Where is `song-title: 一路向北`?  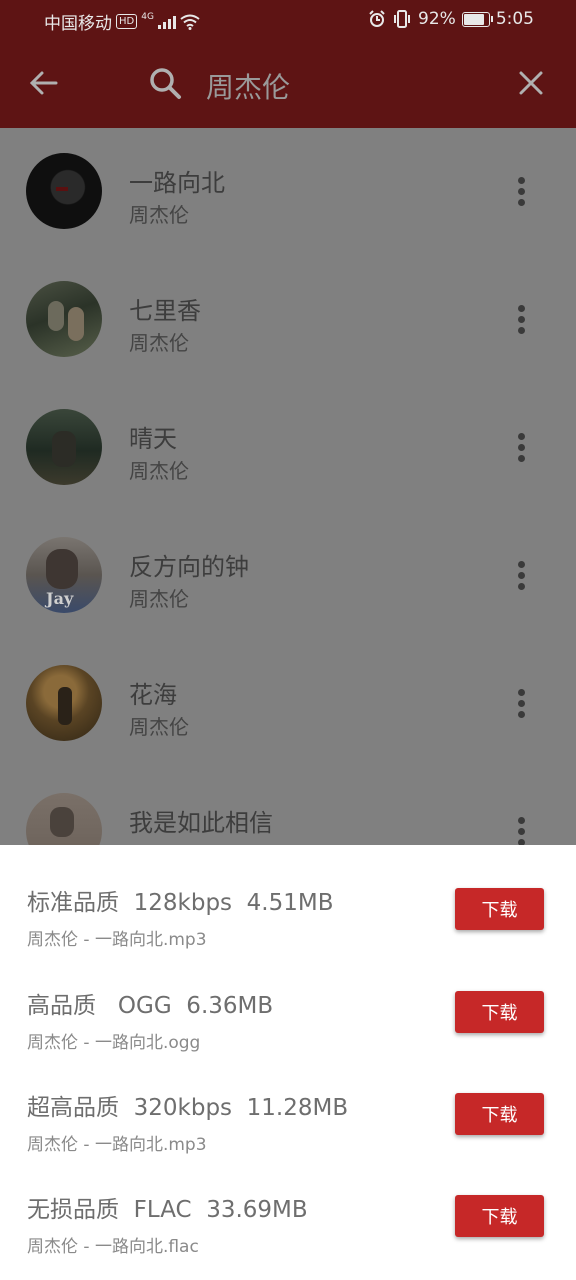
song-title: 一路向北 is located at coordinates (177, 183).